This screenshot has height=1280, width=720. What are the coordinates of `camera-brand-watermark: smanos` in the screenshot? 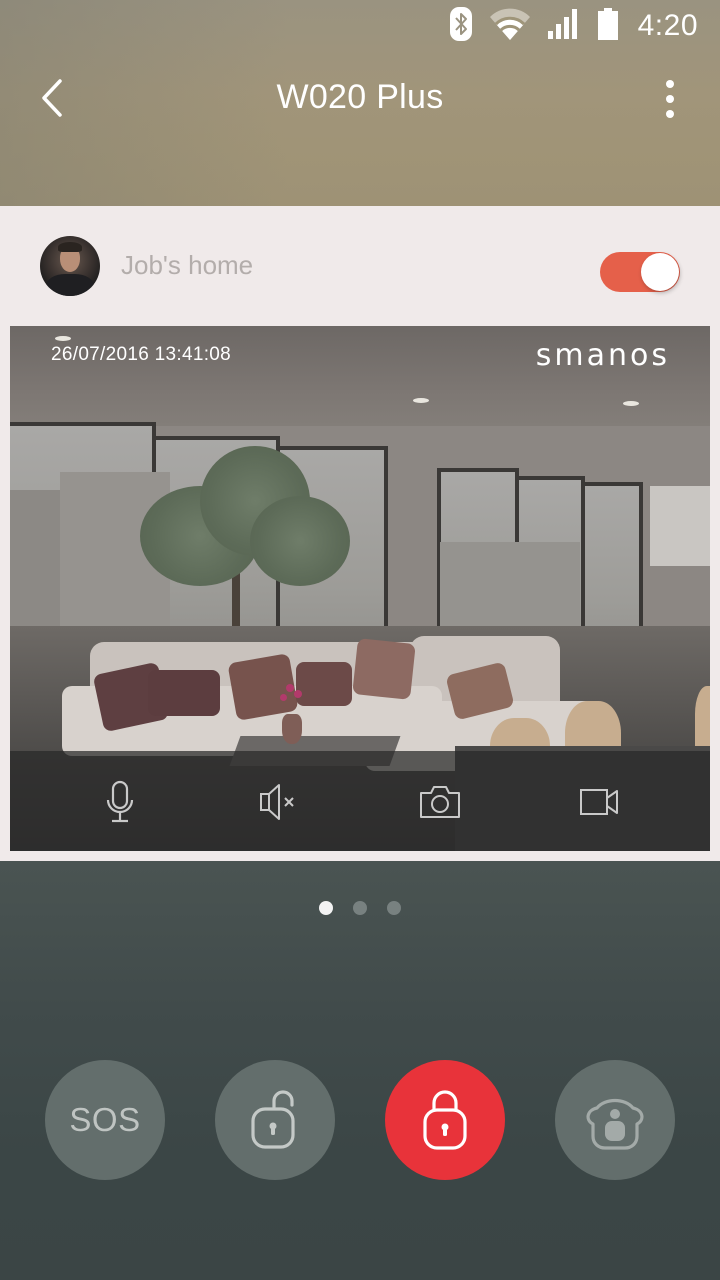 It's located at (602, 355).